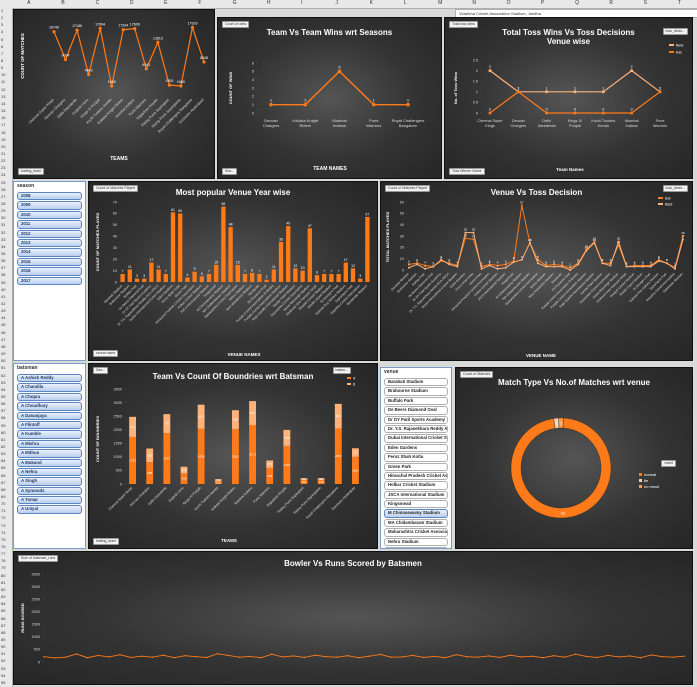 Image resolution: width=697 pixels, height=687 pixels. Describe the element at coordinates (3, 203) in the screenshot. I see `row-header: 28` at that location.